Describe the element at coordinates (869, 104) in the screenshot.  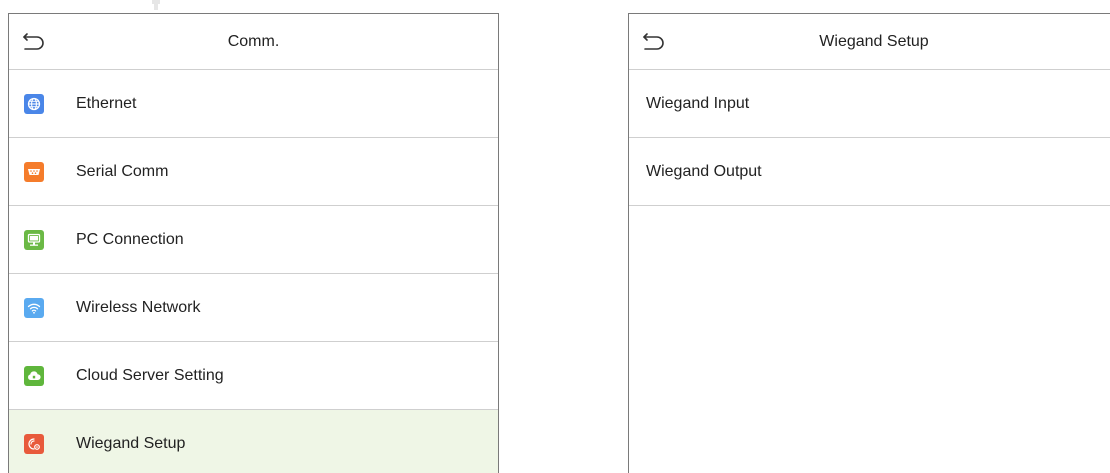
I see `menu-item-wiegand-input: Wiegand Input` at that location.